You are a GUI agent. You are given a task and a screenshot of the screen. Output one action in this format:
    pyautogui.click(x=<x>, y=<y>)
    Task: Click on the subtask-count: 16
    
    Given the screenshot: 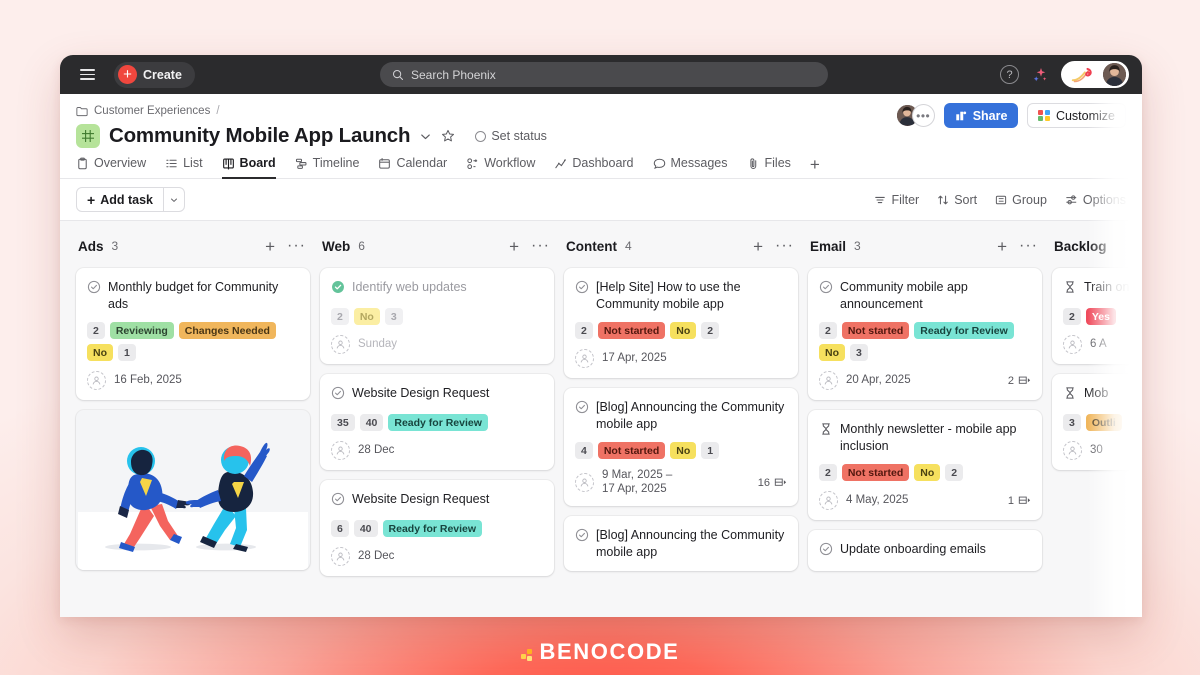 What is the action you would take?
    pyautogui.click(x=772, y=483)
    